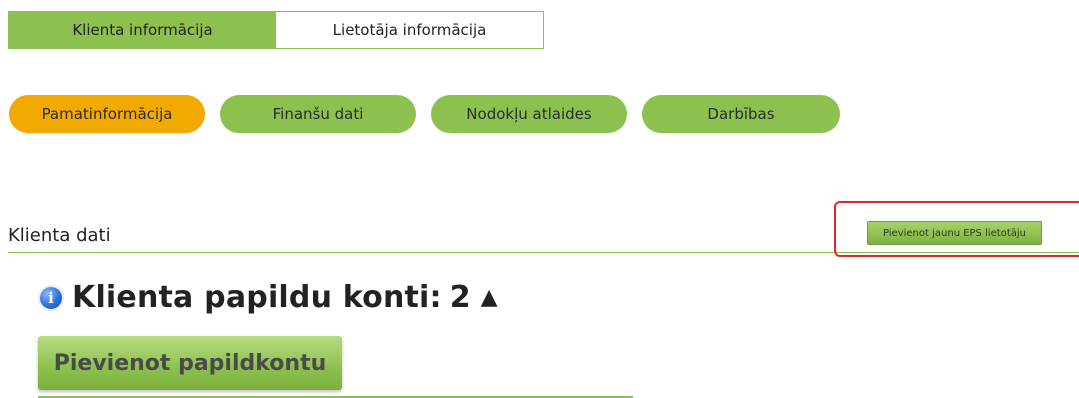  What do you see at coordinates (529, 114) in the screenshot?
I see `subtab-tax-reliefs: Nodokļu atlaides` at bounding box center [529, 114].